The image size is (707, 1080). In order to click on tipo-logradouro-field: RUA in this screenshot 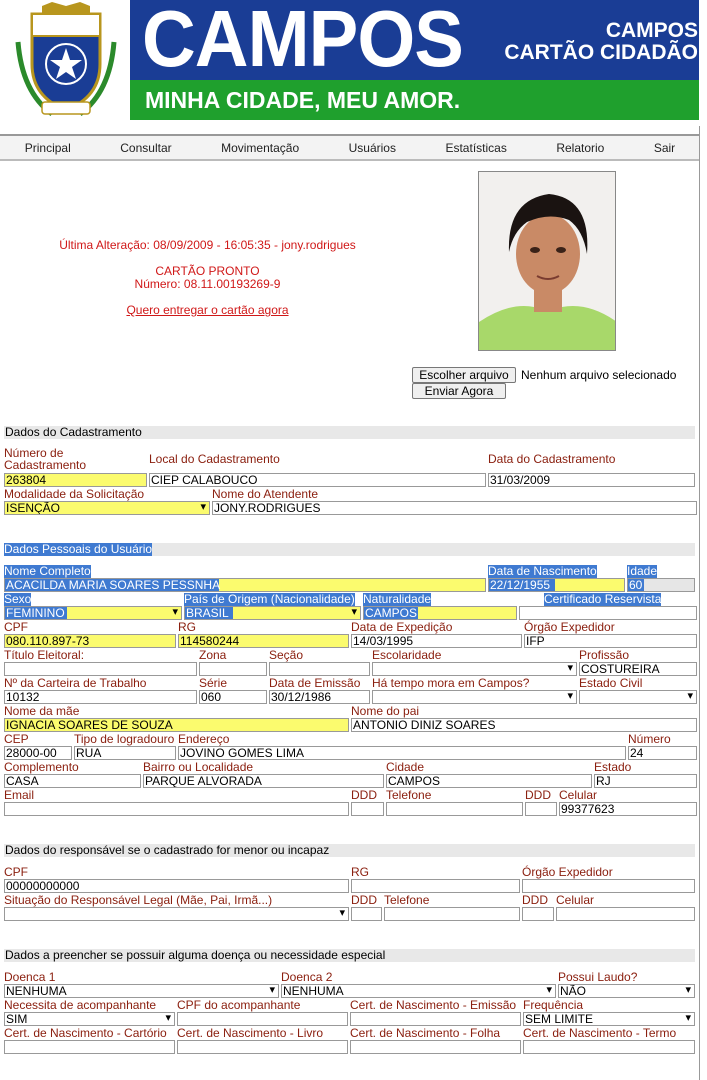, I will do `click(125, 753)`.